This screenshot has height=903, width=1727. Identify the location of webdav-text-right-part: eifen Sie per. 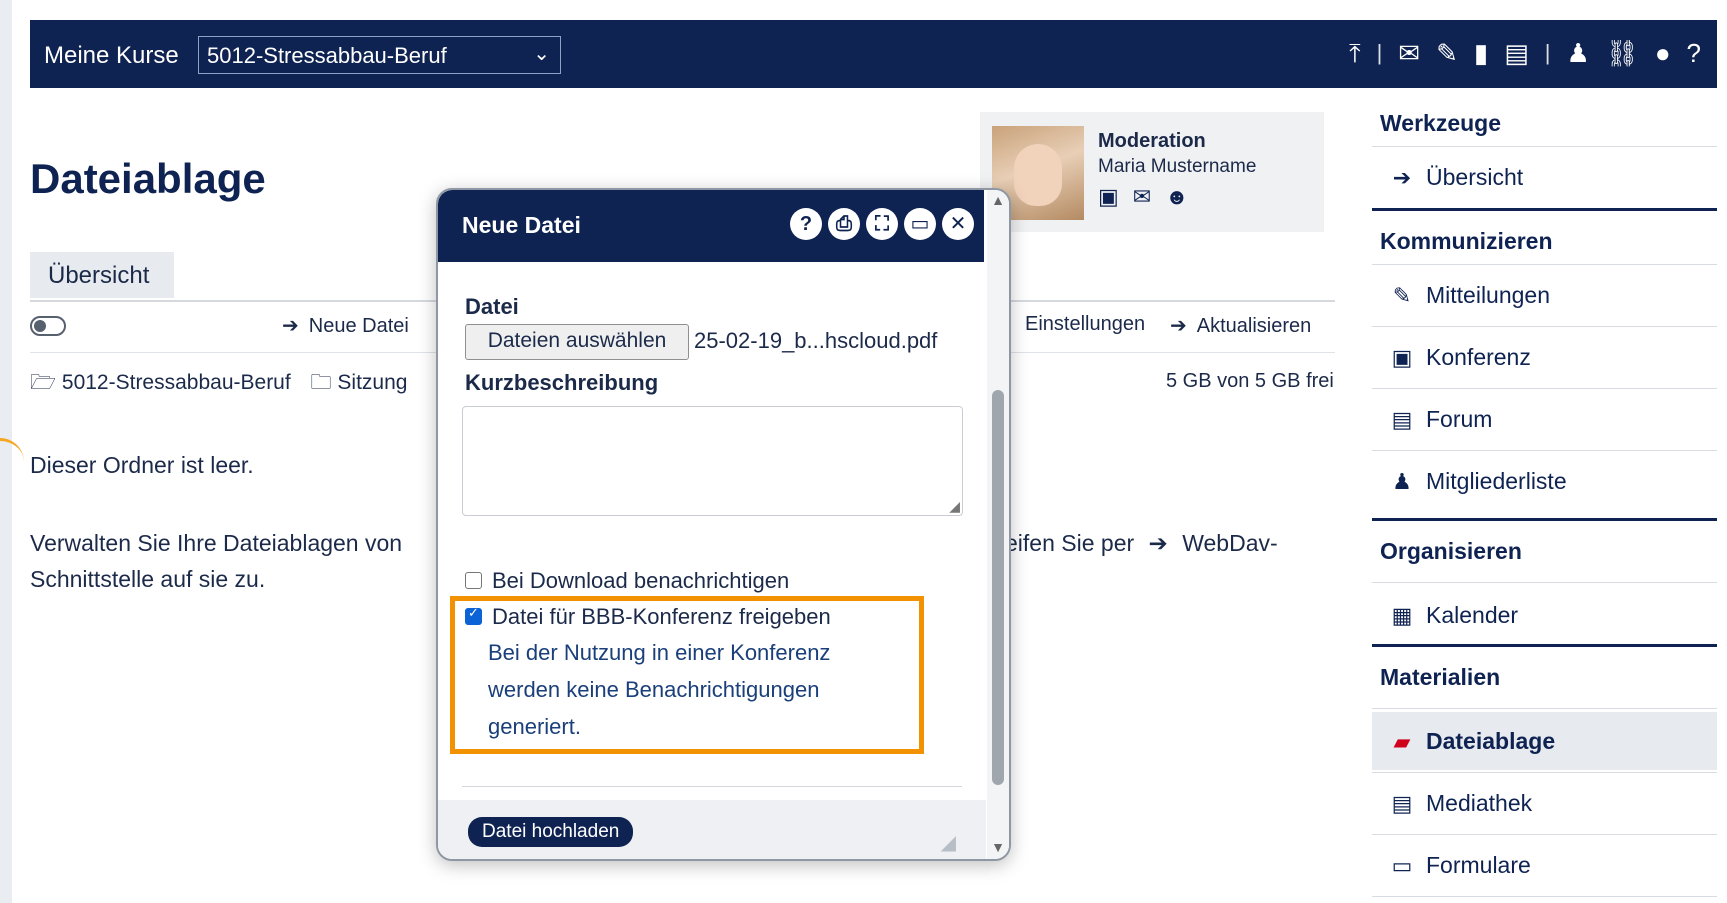
(1070, 543).